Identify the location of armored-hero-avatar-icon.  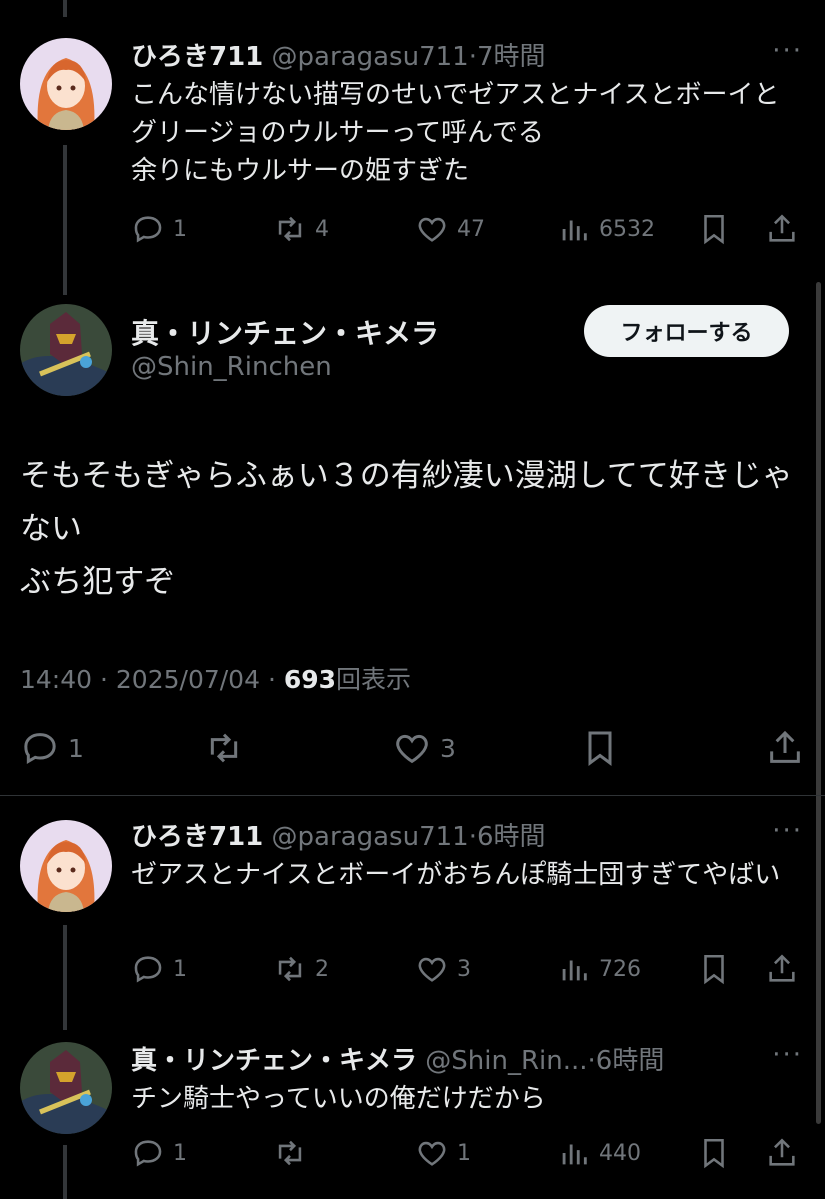
(66, 1088).